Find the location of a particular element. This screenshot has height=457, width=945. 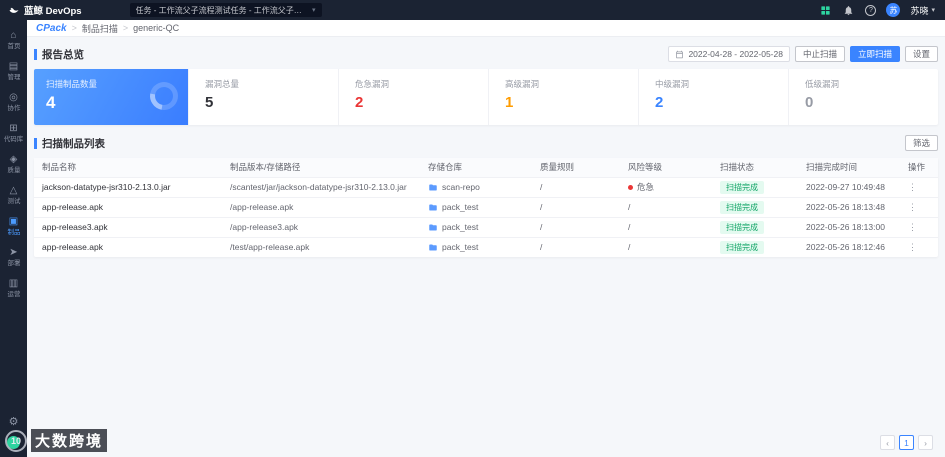

artifact-icon: ▣ is located at coordinates (13, 221).